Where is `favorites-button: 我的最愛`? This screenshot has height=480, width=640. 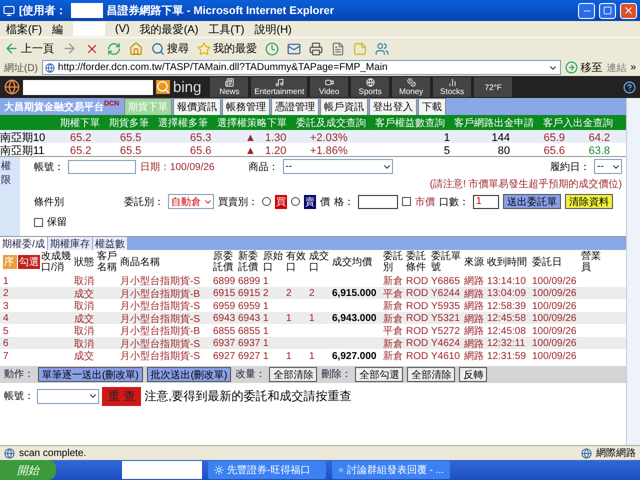
favorites-button: 我的最愛 is located at coordinates (227, 48).